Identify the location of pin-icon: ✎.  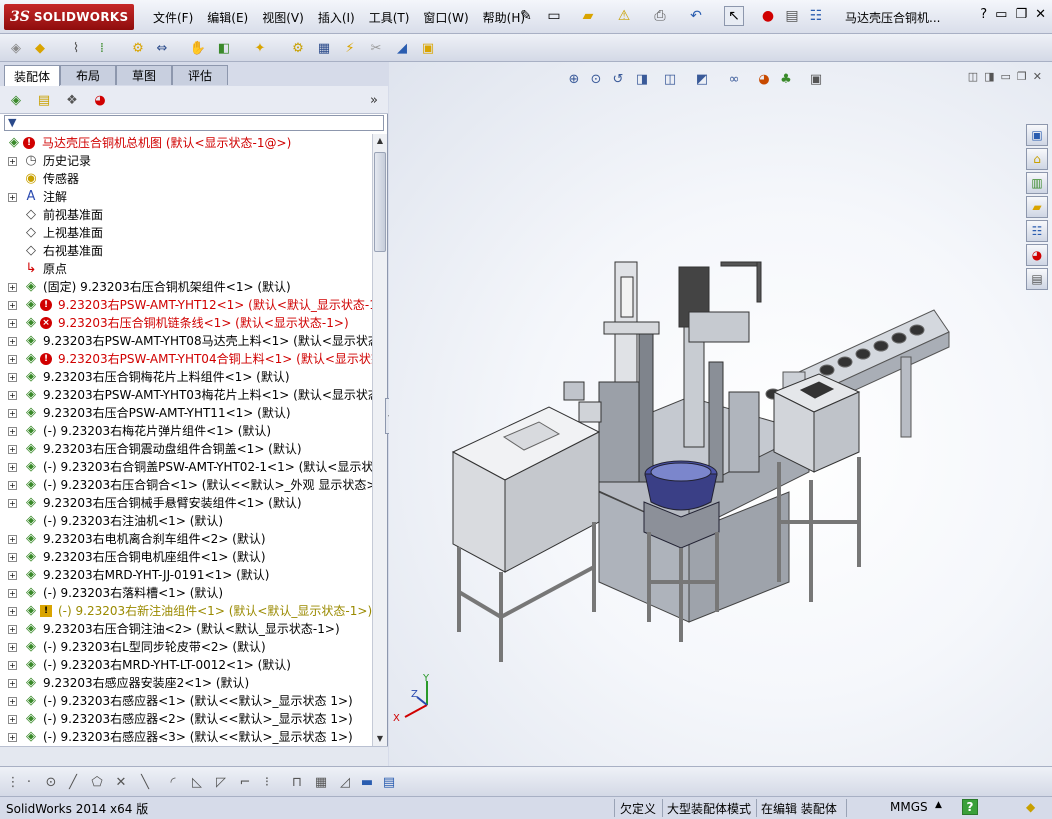
(526, 16).